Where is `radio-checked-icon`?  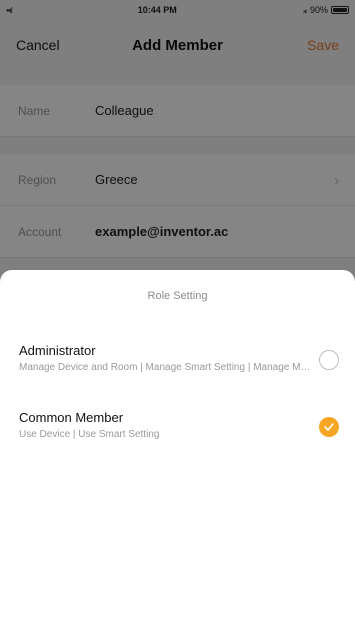 radio-checked-icon is located at coordinates (329, 427).